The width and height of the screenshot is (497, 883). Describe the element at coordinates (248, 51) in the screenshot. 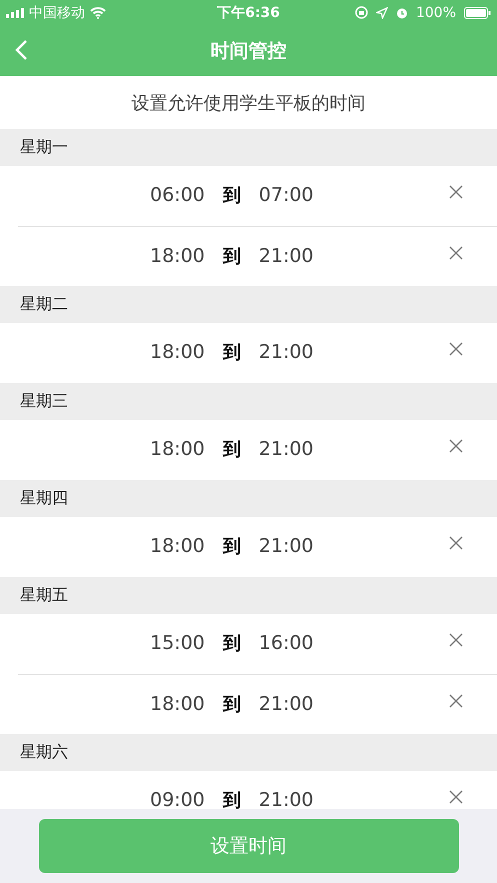

I see `page-title: 时间管控` at that location.